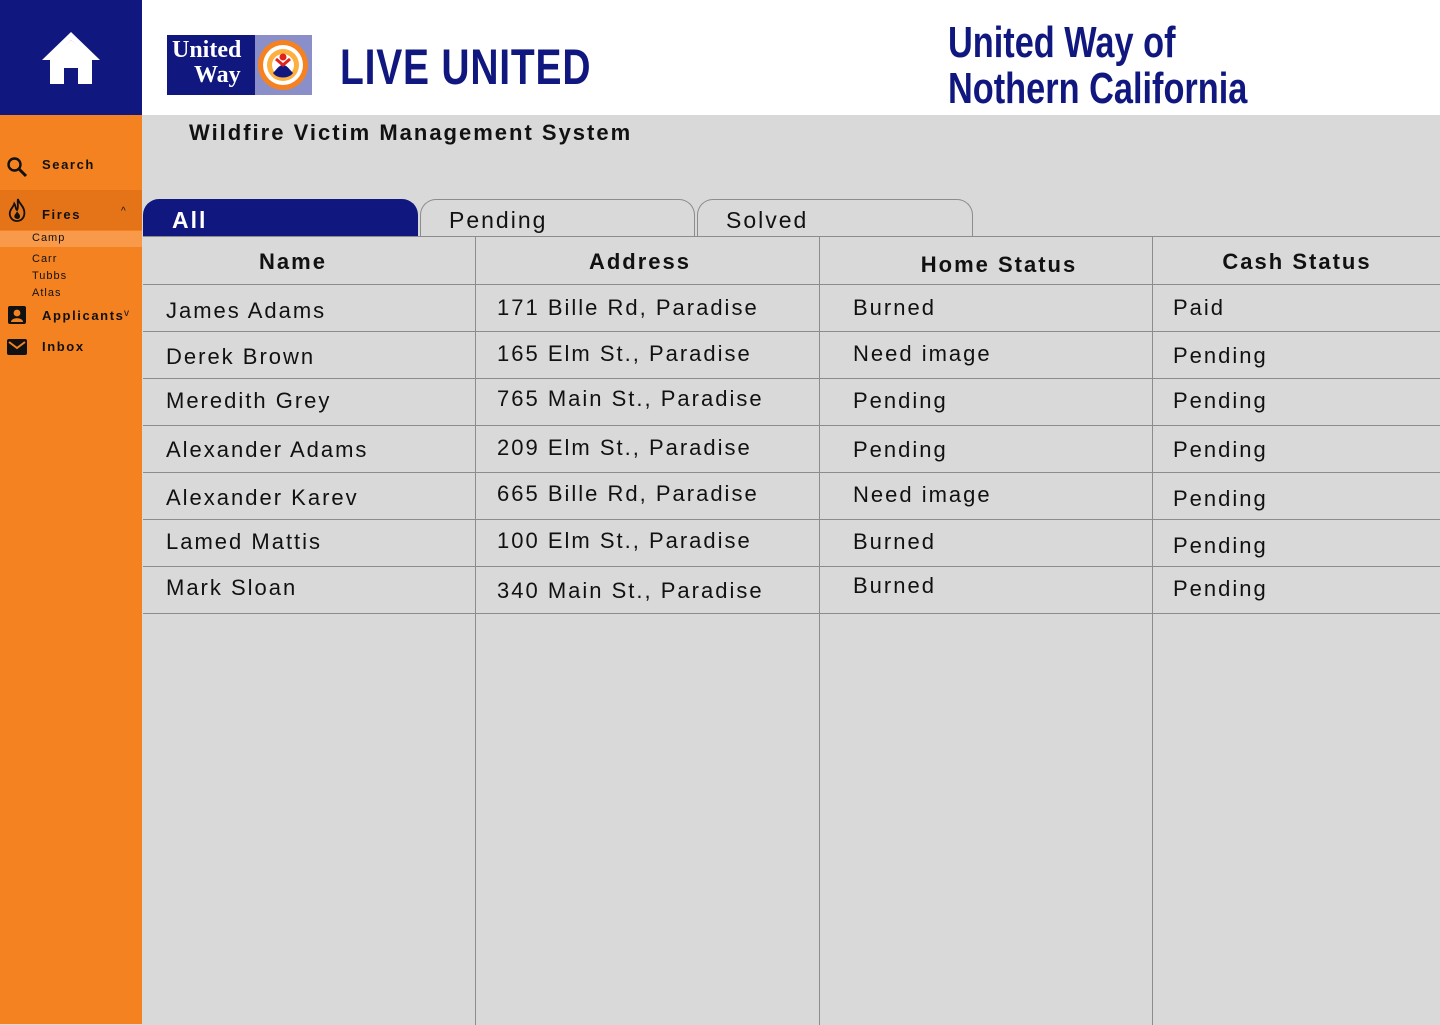  I want to click on fire-icon, so click(18, 210).